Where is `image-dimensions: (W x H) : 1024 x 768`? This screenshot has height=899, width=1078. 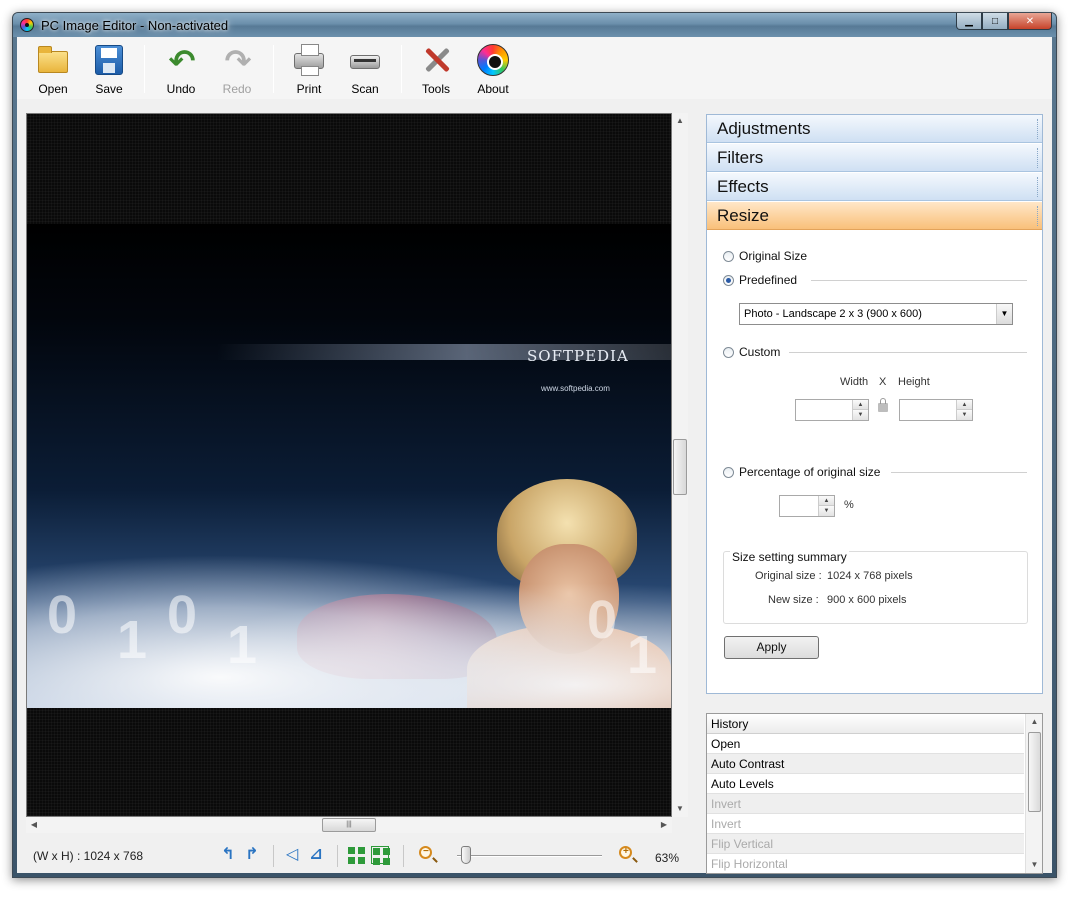
image-dimensions: (W x H) : 1024 x 768 is located at coordinates (88, 856).